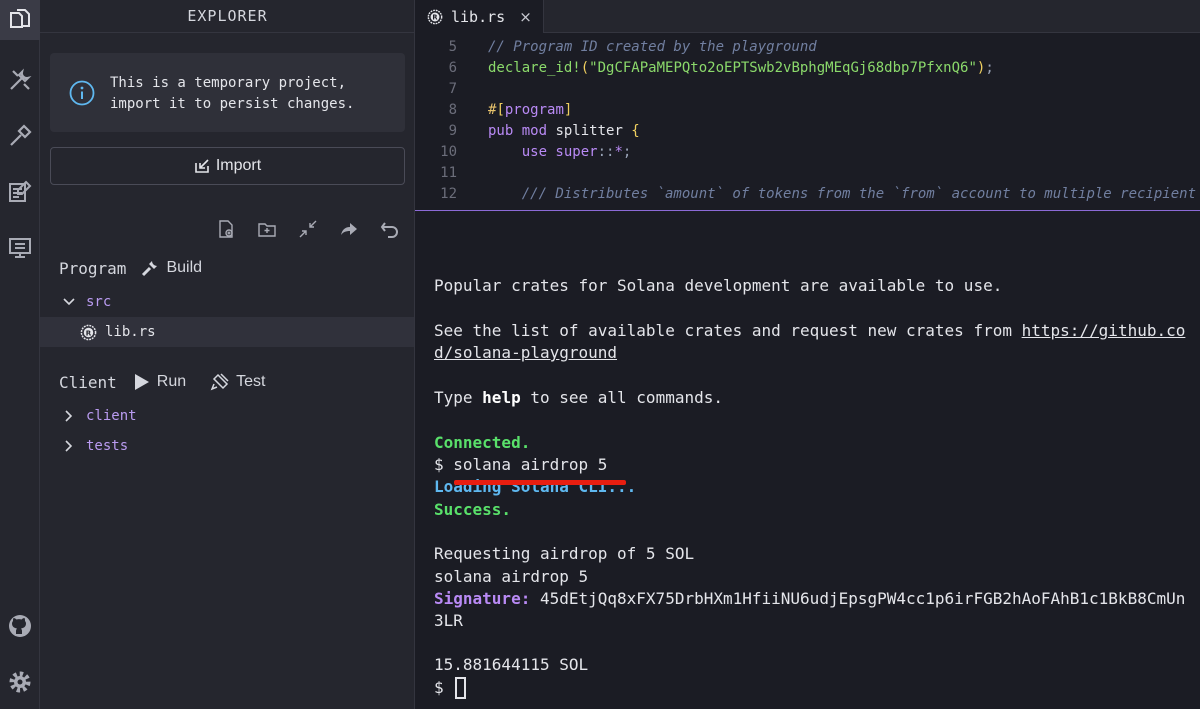 This screenshot has width=1200, height=709. Describe the element at coordinates (20, 248) in the screenshot. I see `monitor-icon` at that location.